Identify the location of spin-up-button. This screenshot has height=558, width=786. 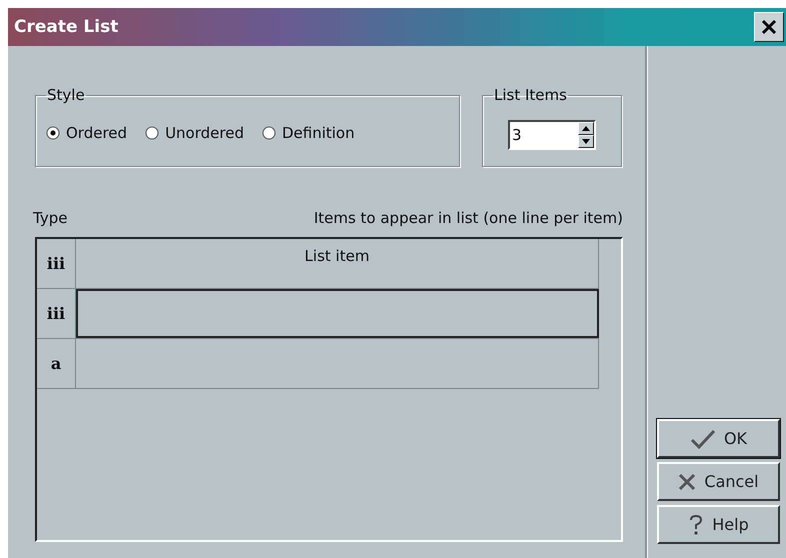
(586, 128).